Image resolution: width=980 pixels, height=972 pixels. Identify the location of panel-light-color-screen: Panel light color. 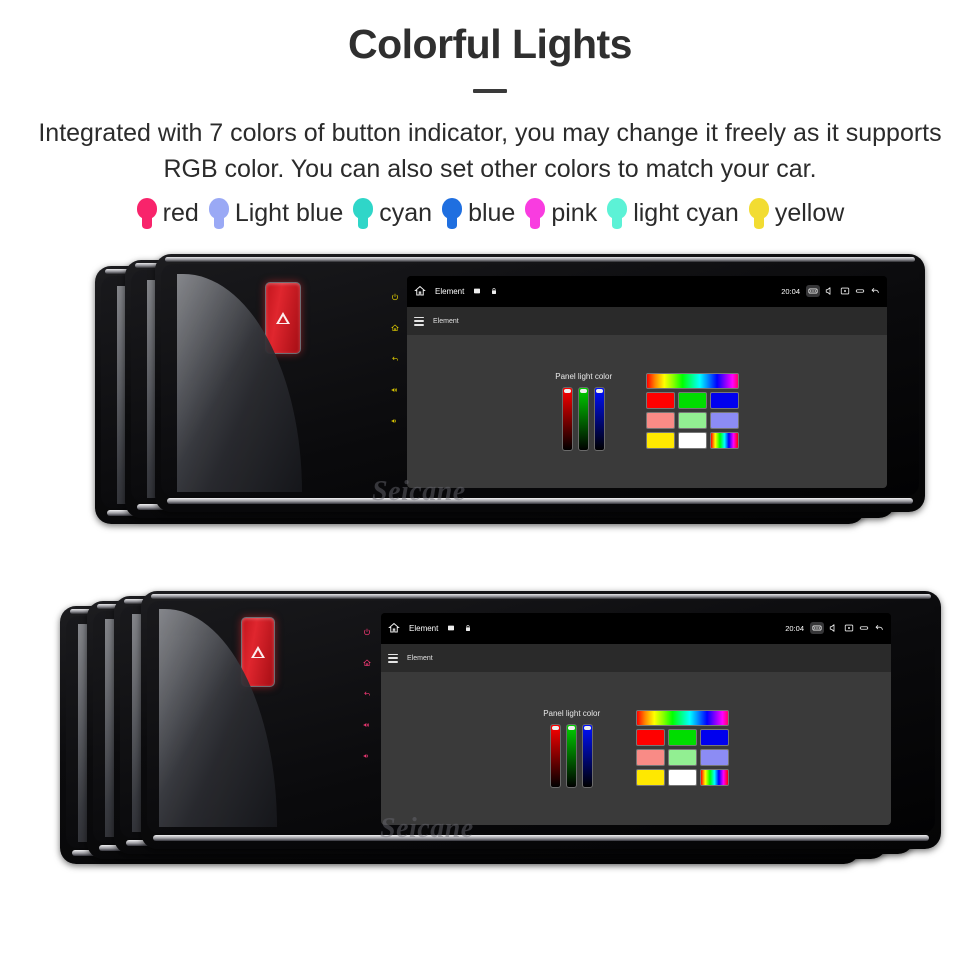
(636, 748).